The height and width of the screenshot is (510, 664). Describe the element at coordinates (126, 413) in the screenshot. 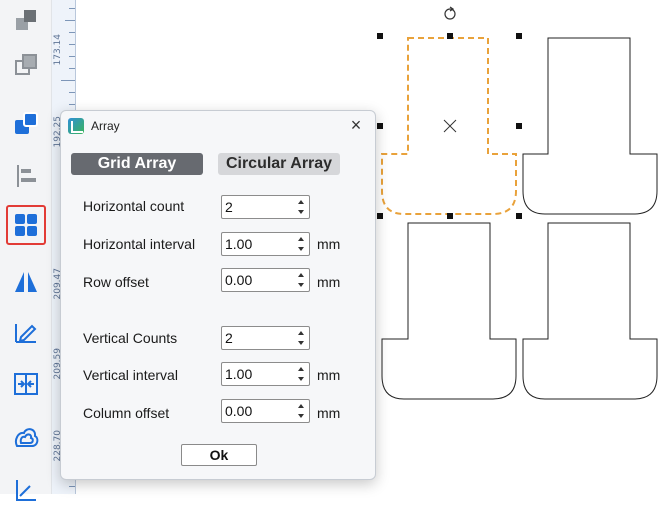

I see `column-offset-label: Column offset` at that location.